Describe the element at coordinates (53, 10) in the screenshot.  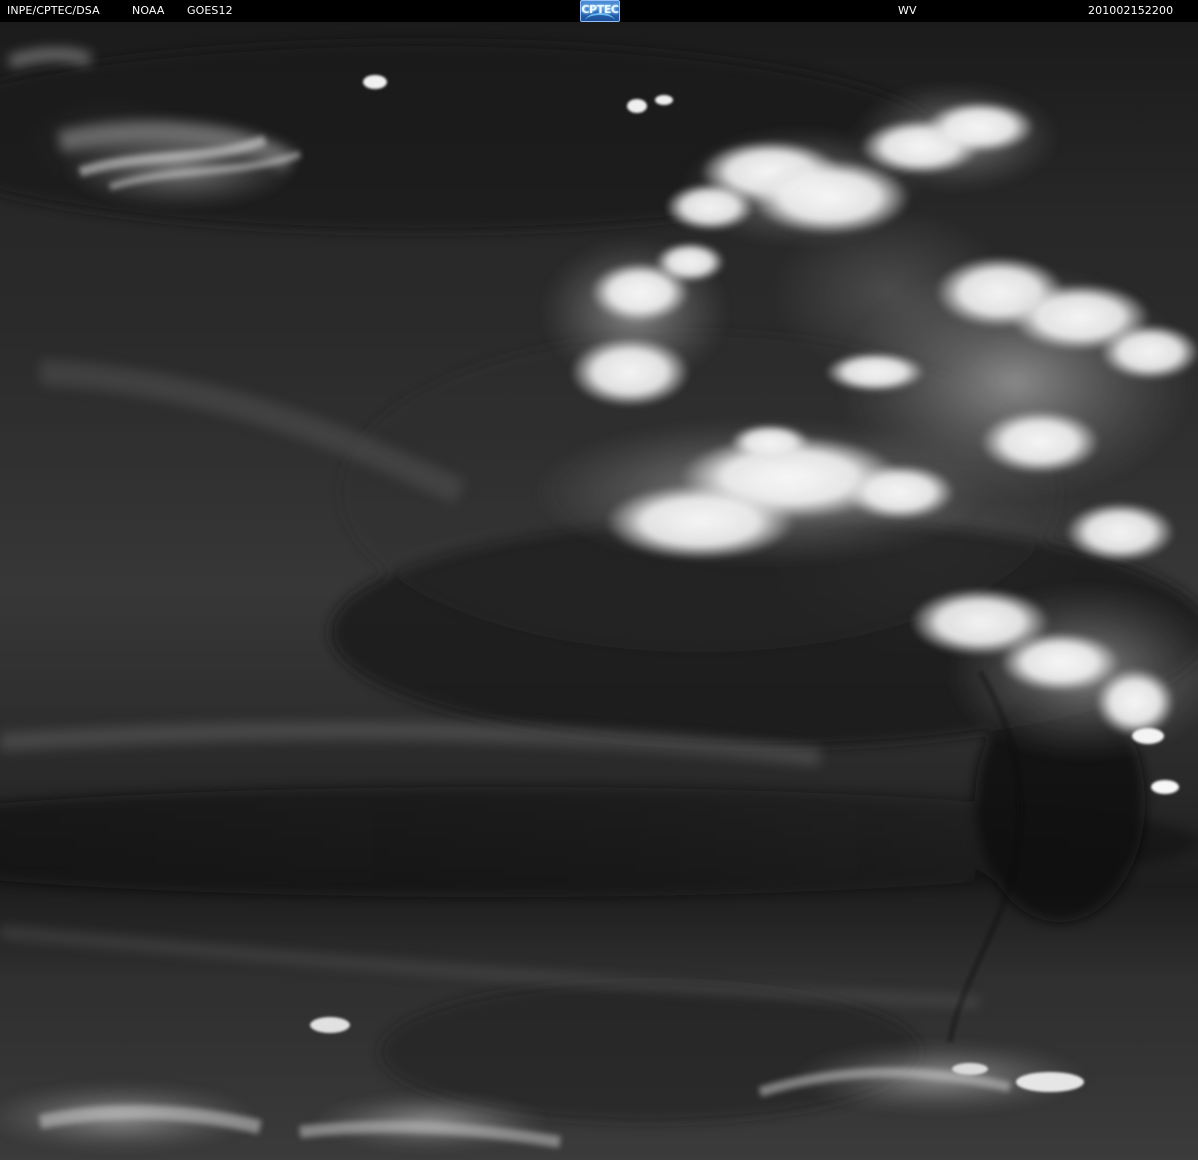
I see `header-org: INPE/CPTEC/DSA` at that location.